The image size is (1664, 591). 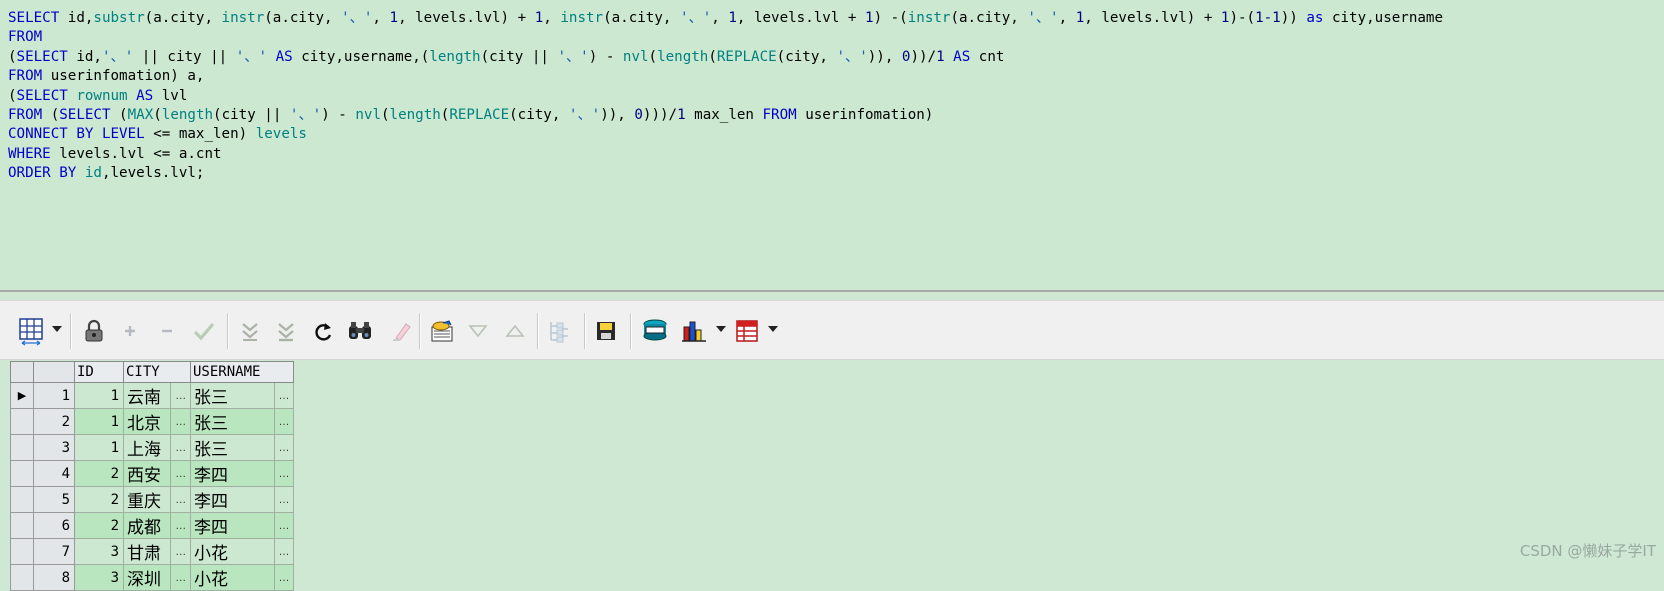 I want to click on results-toolbar, so click(x=832, y=330).